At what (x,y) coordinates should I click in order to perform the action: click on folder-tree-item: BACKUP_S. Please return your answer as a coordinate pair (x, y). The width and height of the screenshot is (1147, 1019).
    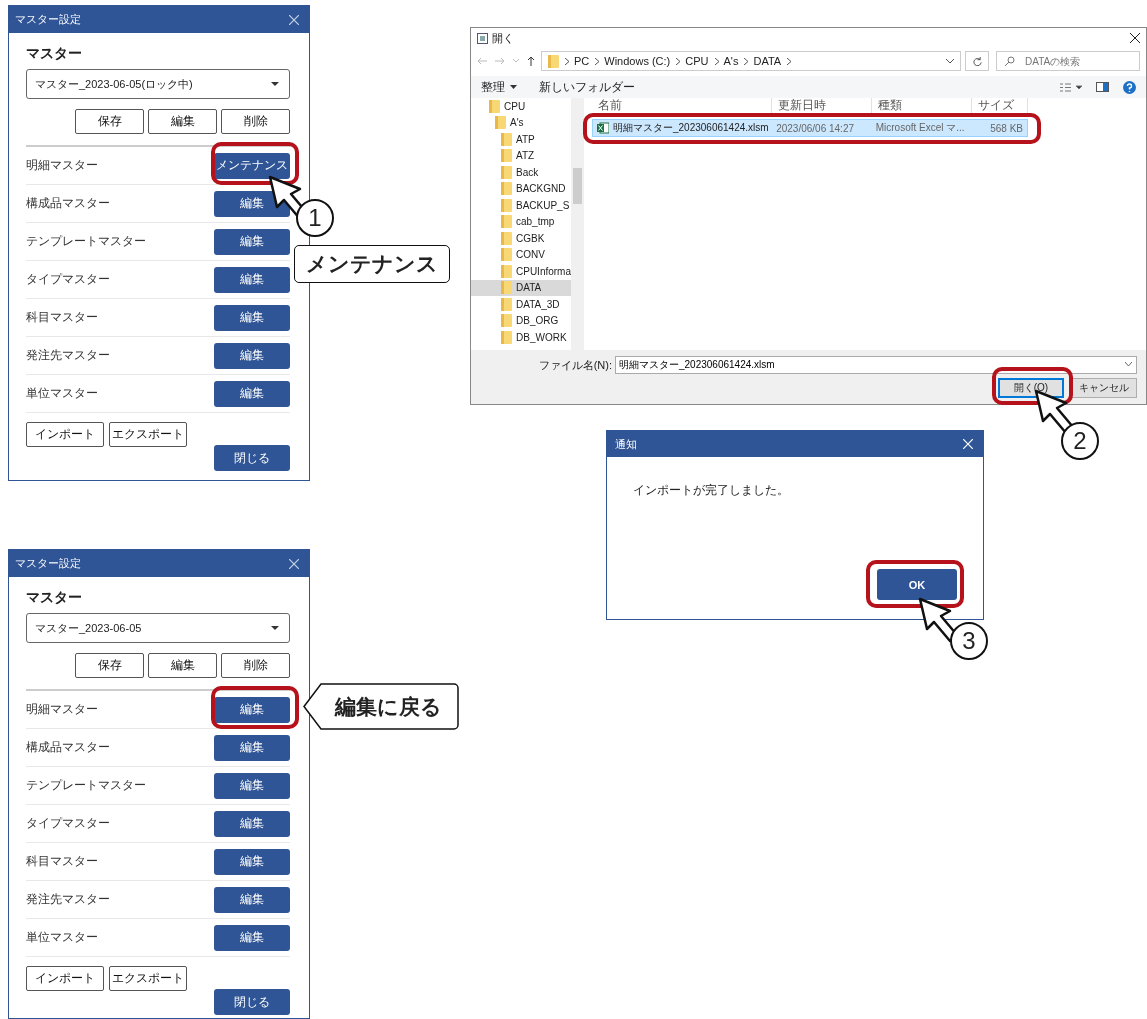
    Looking at the image, I should click on (521, 205).